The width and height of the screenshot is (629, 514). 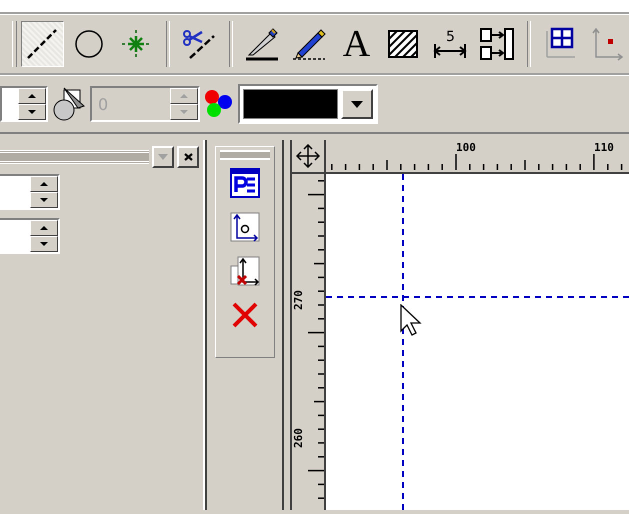 What do you see at coordinates (14, 44) in the screenshot?
I see `toolbar-grip` at bounding box center [14, 44].